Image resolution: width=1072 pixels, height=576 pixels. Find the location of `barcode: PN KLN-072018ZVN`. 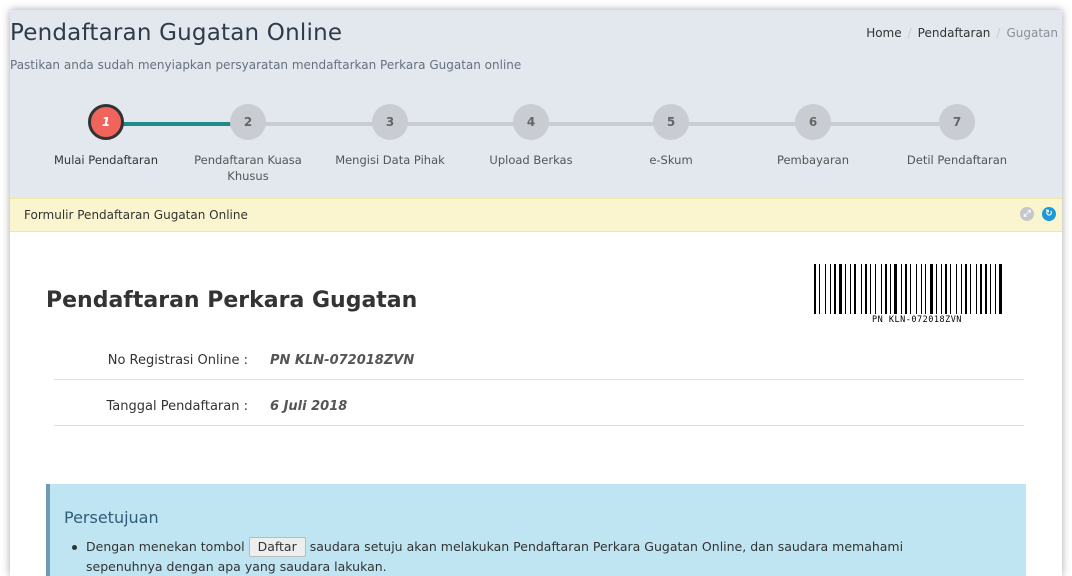

barcode: PN KLN-072018ZVN is located at coordinates (917, 294).